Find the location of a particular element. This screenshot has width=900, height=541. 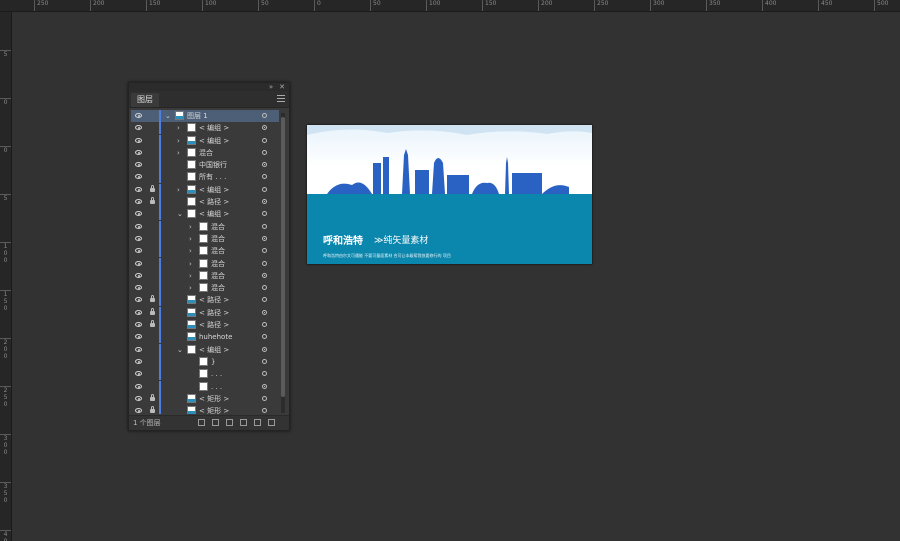

scrollbar-thumb is located at coordinates (283, 257).